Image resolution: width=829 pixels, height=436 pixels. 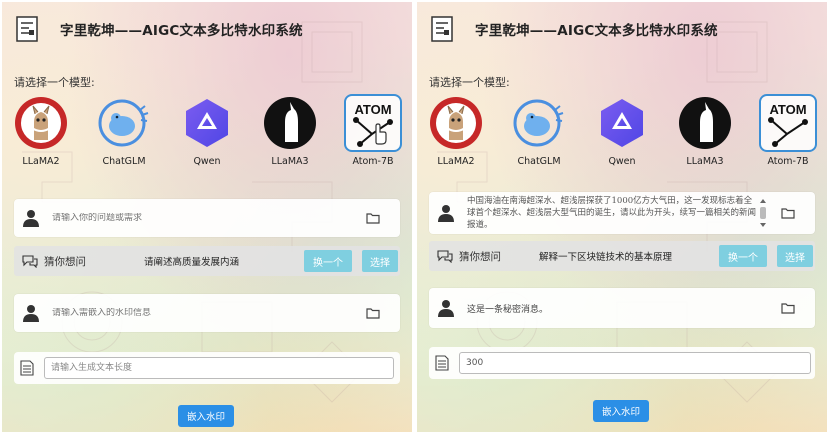 I want to click on scroll-thumb, so click(x=763, y=213).